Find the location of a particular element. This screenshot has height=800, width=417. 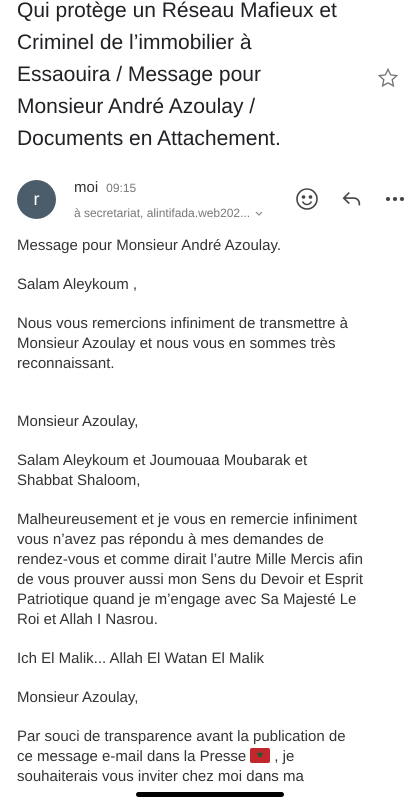

sender-name: moi is located at coordinates (86, 188).